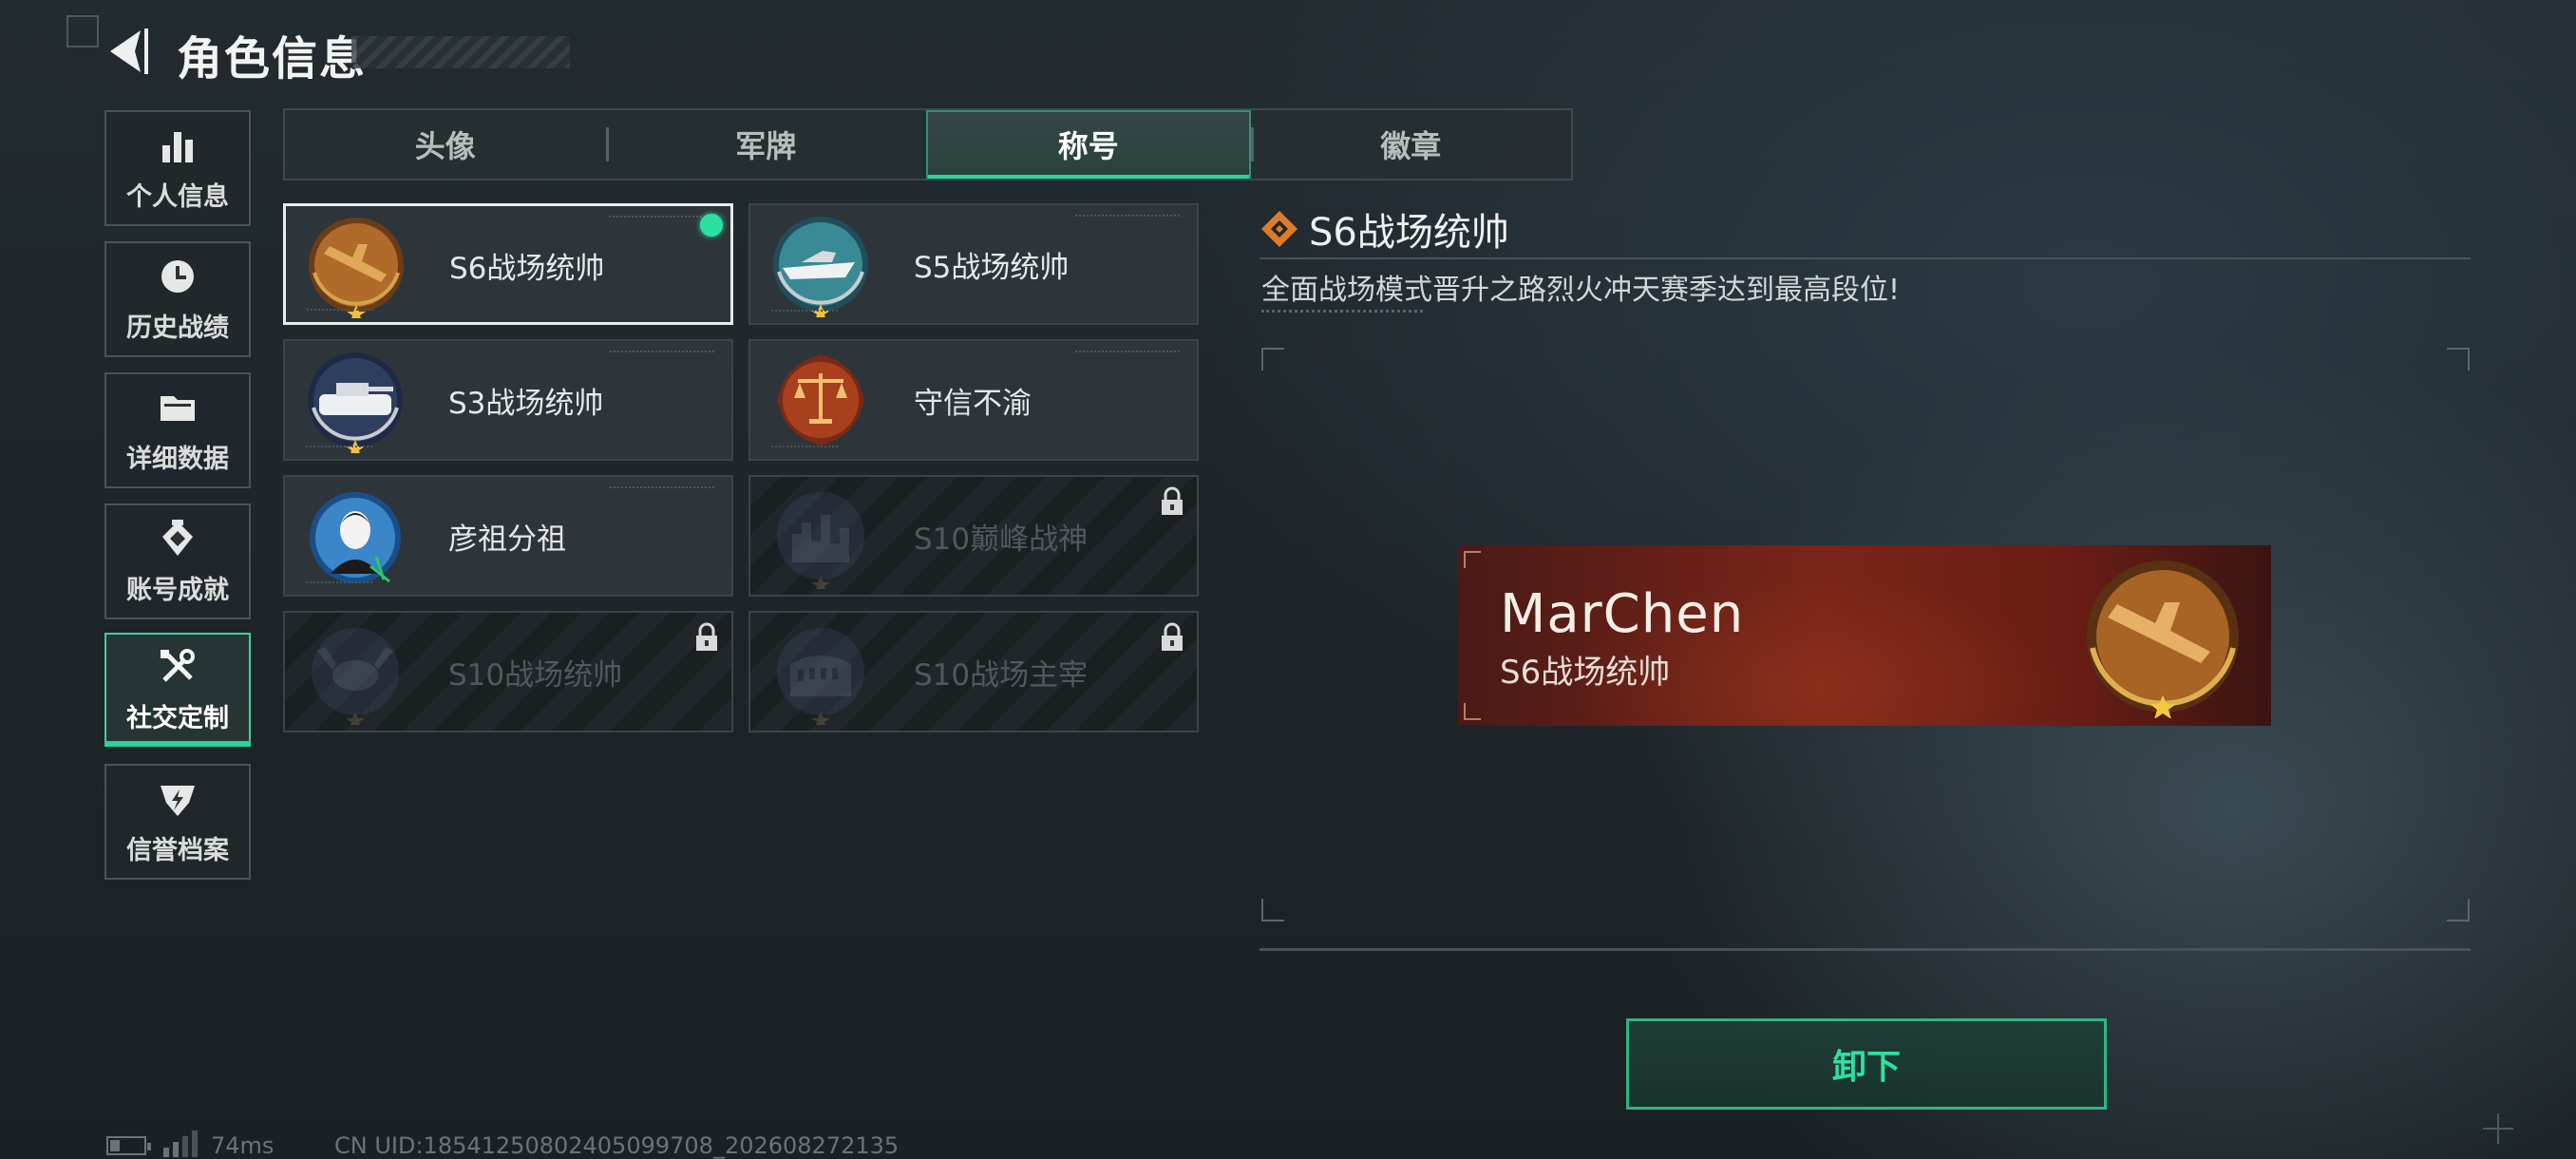  What do you see at coordinates (128, 1145) in the screenshot?
I see `battery-icon` at bounding box center [128, 1145].